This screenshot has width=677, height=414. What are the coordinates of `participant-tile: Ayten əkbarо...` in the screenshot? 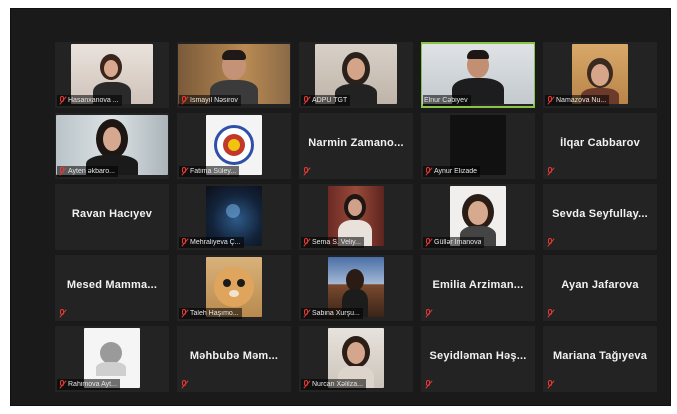 It's located at (112, 146).